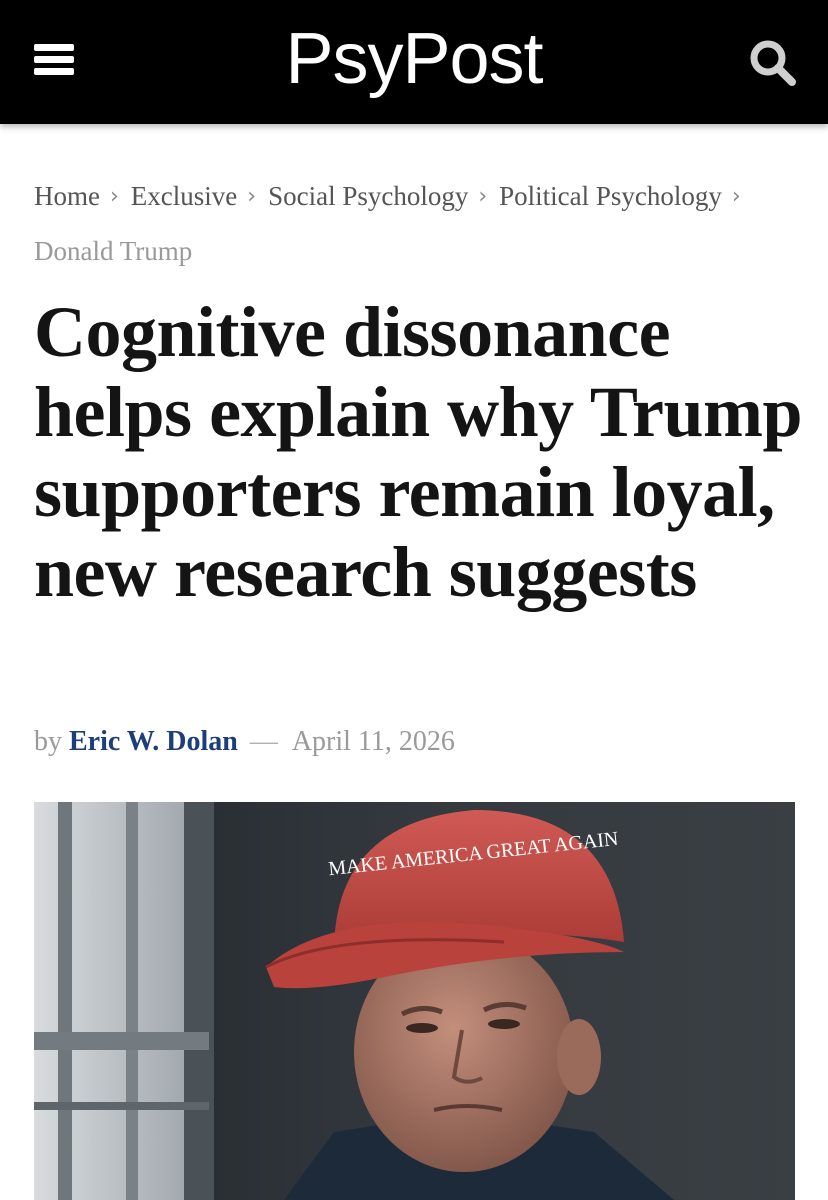  Describe the element at coordinates (48, 741) in the screenshot. I see `byline-prefix: by` at that location.